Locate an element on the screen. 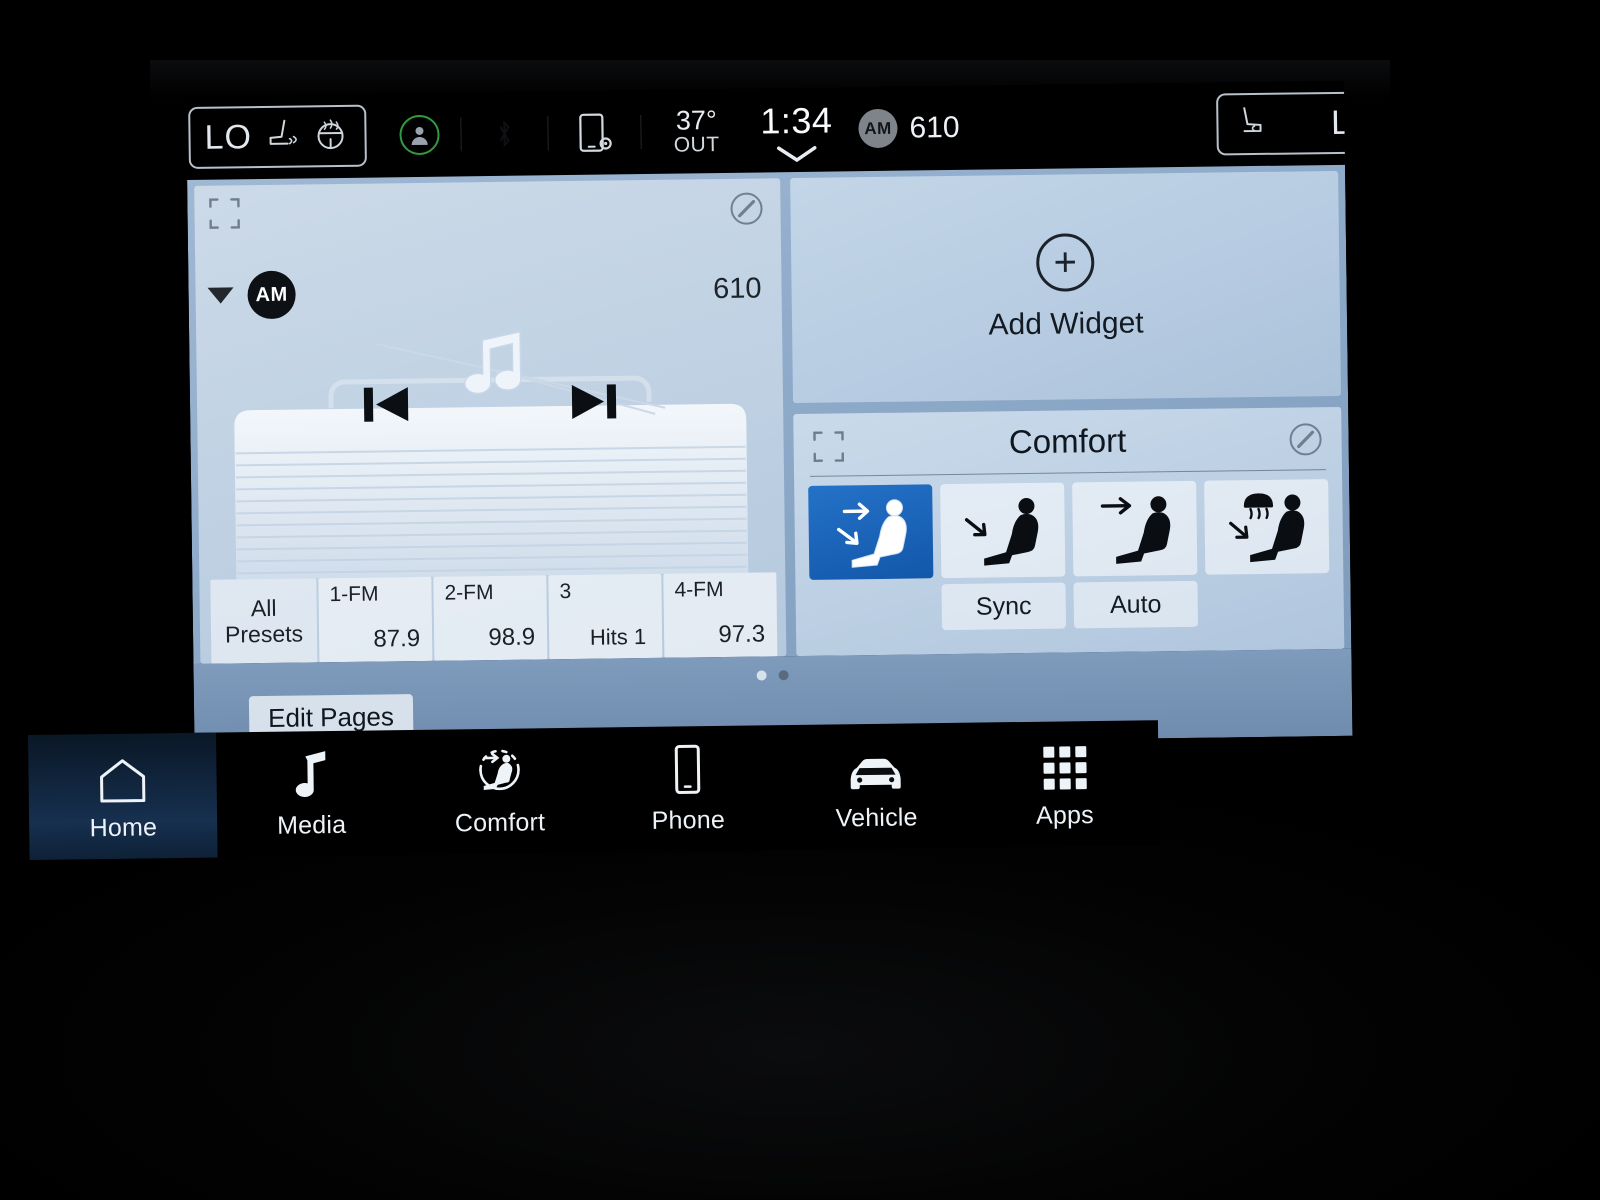 The width and height of the screenshot is (1600, 1200). sync-button: Sync is located at coordinates (1004, 606).